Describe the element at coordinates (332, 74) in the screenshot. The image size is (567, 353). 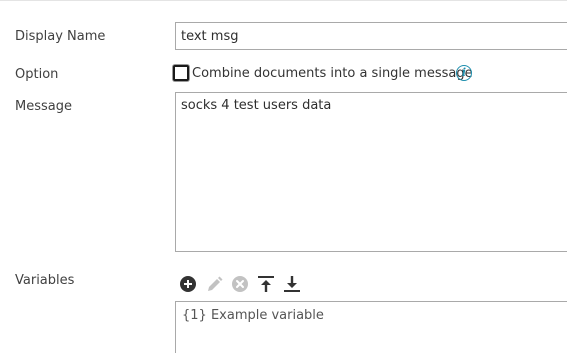
I see `combine-documents-label: Combine documents into a single message` at that location.